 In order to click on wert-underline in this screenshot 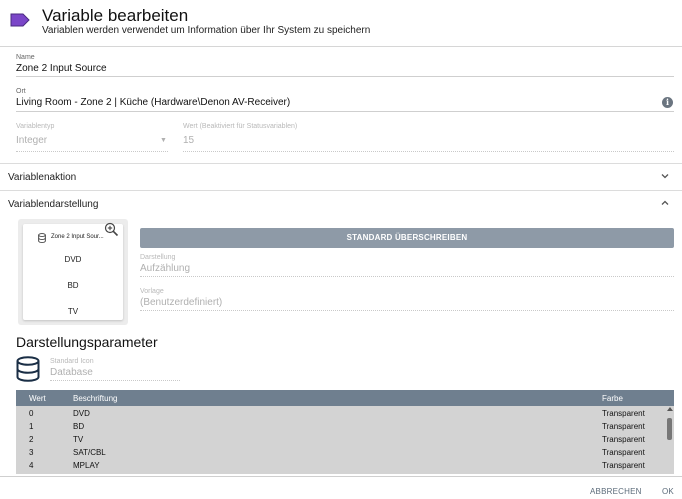, I will do `click(428, 151)`.